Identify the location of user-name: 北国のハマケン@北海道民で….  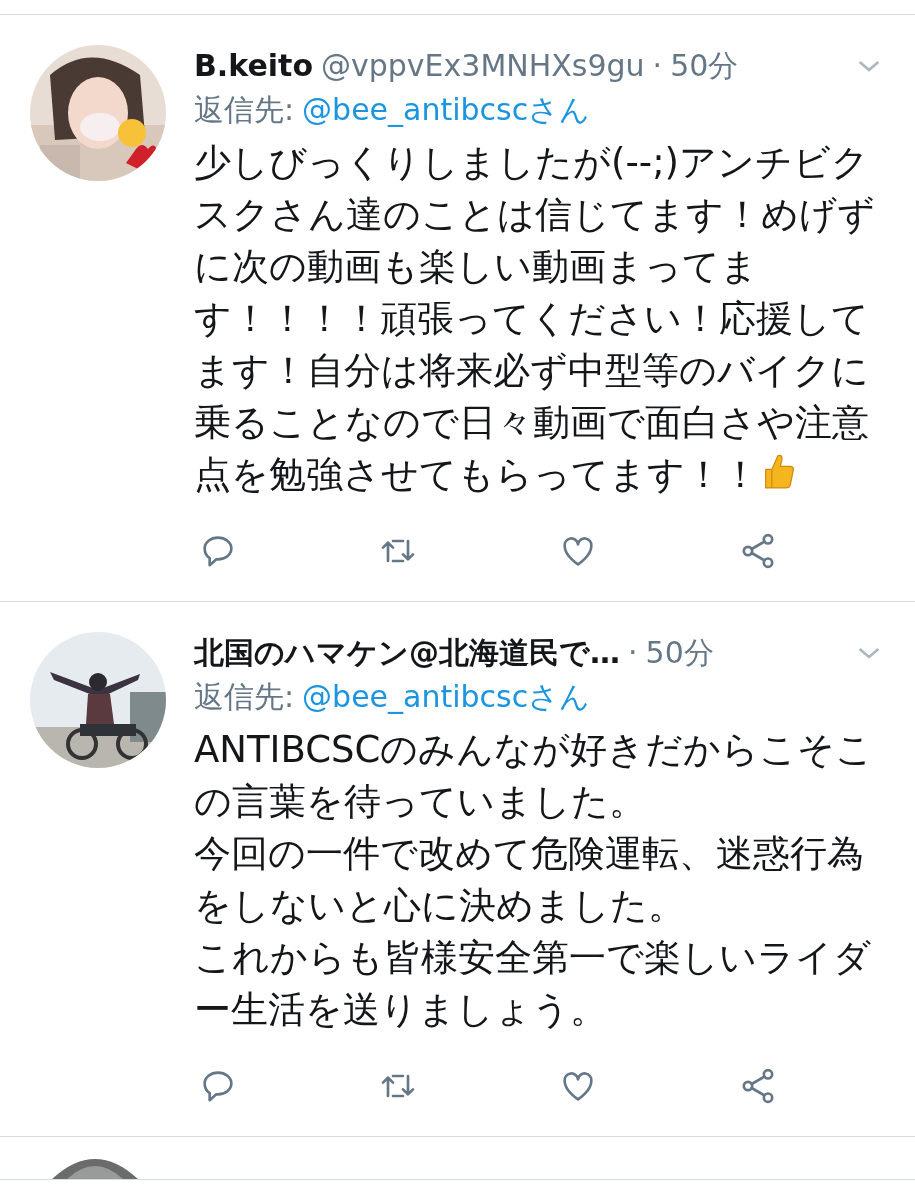
(407, 653).